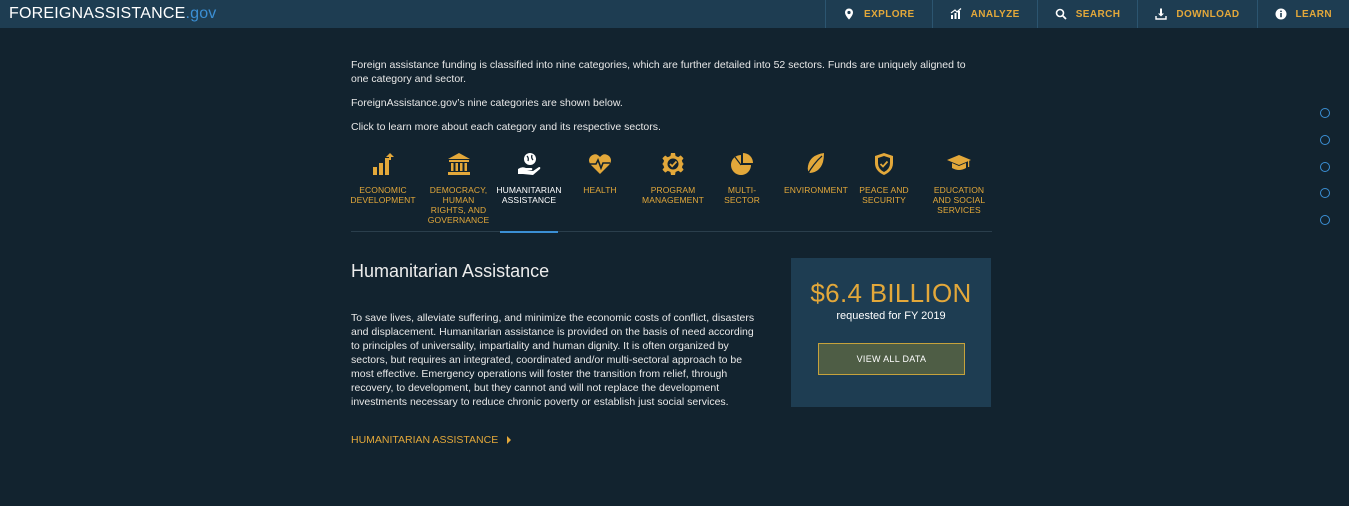 This screenshot has height=506, width=1349. I want to click on category-detail-link-label: HUMANITARIAN ASSISTANCE, so click(425, 440).